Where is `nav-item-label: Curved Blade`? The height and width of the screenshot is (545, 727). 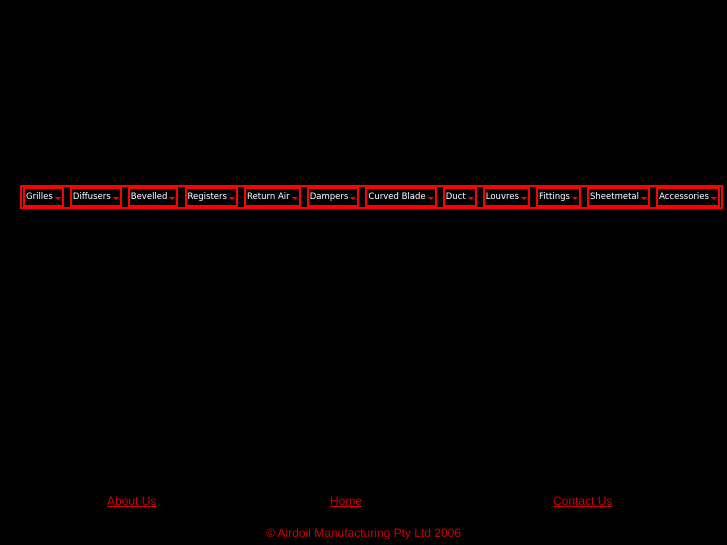
nav-item-label: Curved Blade is located at coordinates (397, 197).